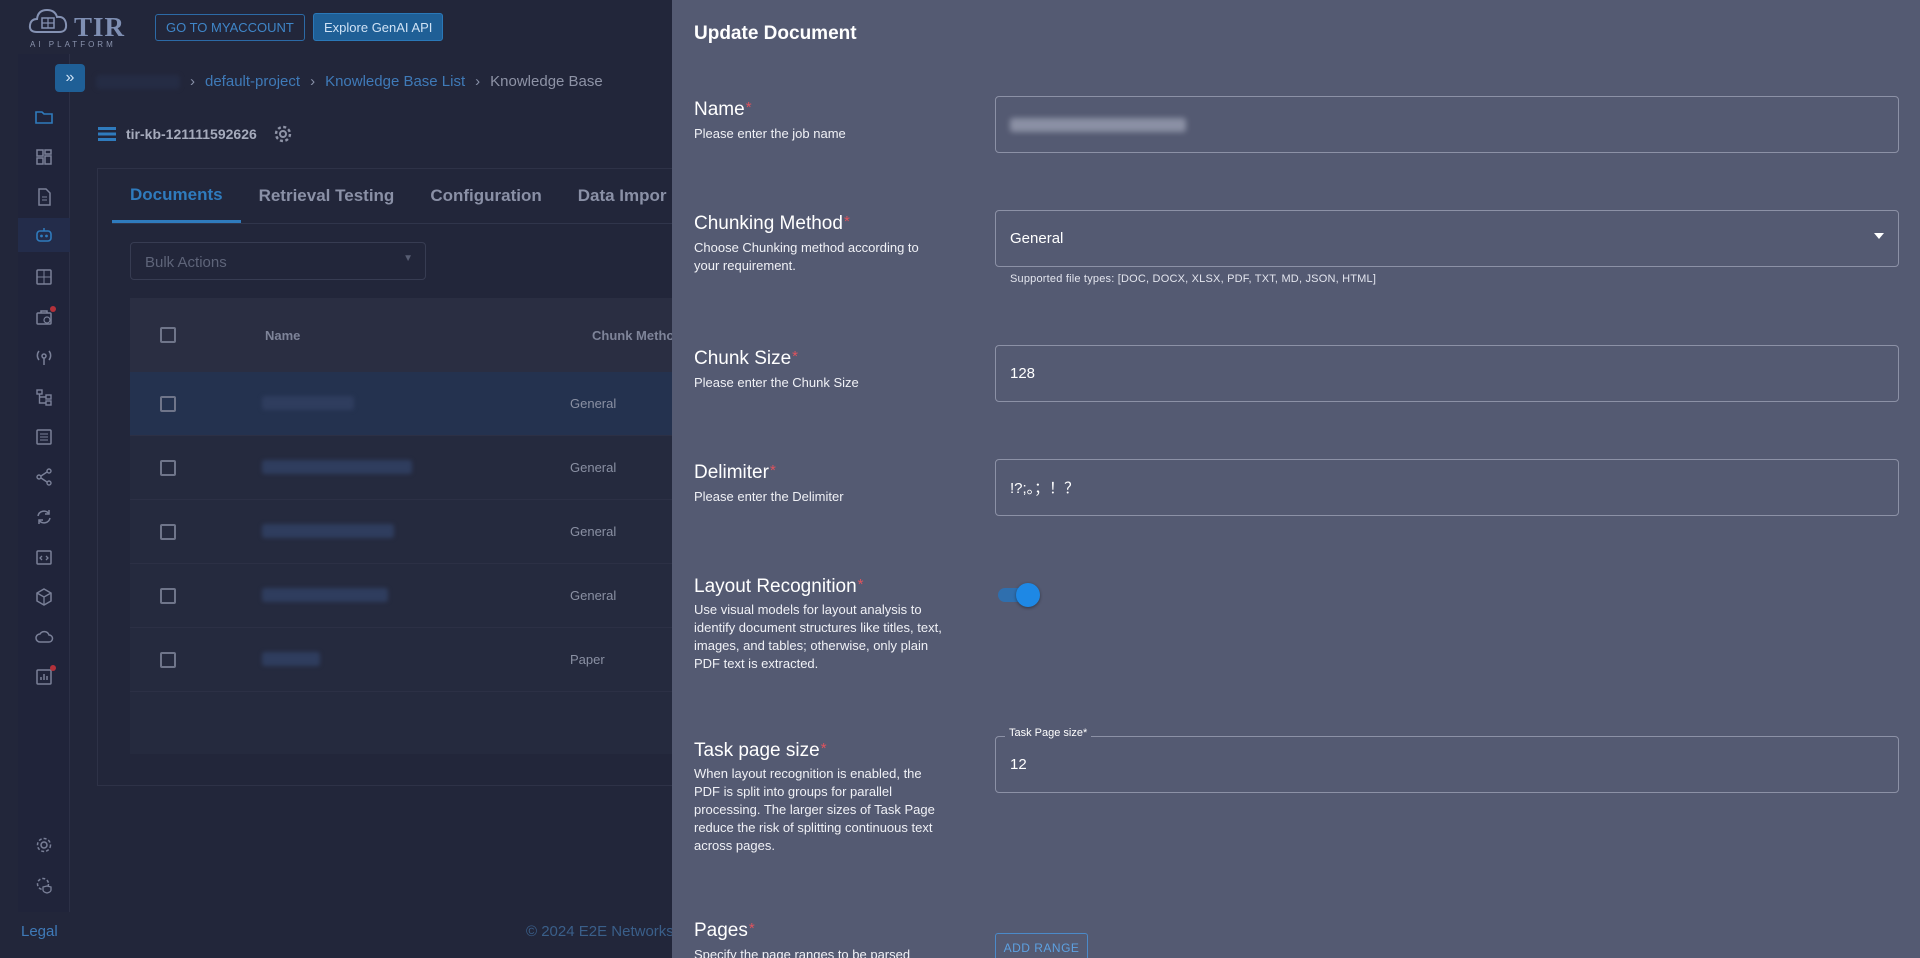 The width and height of the screenshot is (1920, 958). I want to click on grid-icon, so click(44, 277).